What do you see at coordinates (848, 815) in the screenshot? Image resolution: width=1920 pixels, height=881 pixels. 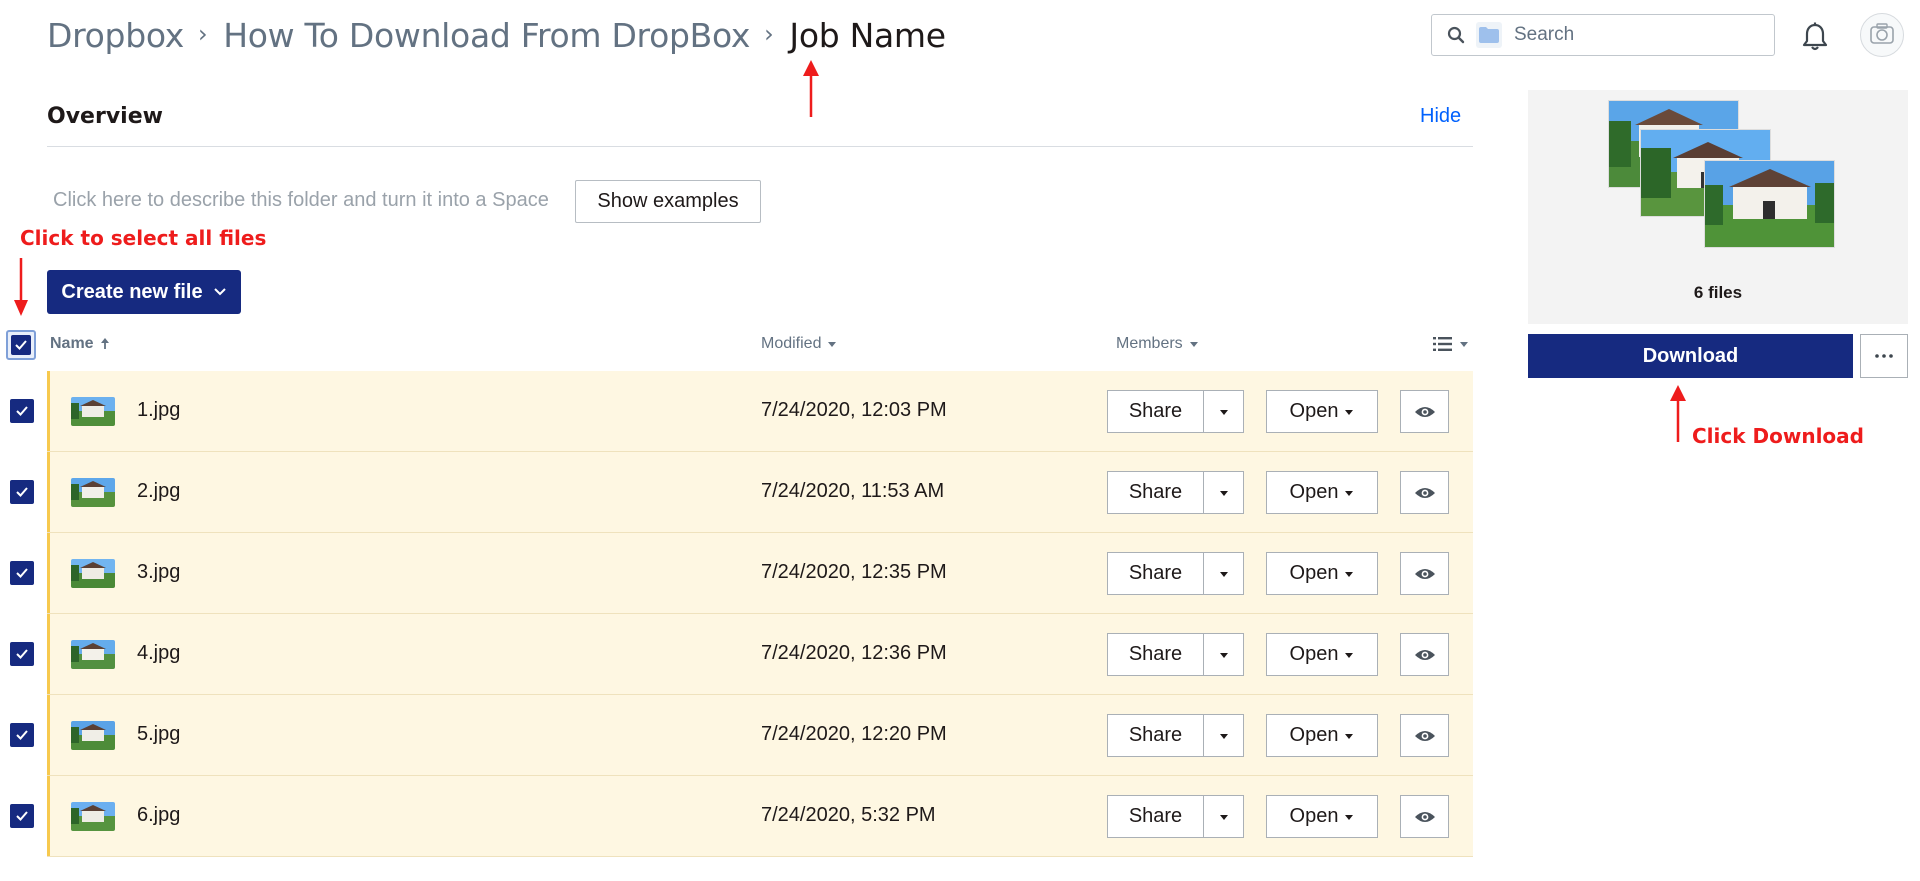 I see `file-modified: 7/24/2020, 5:32 PM` at bounding box center [848, 815].